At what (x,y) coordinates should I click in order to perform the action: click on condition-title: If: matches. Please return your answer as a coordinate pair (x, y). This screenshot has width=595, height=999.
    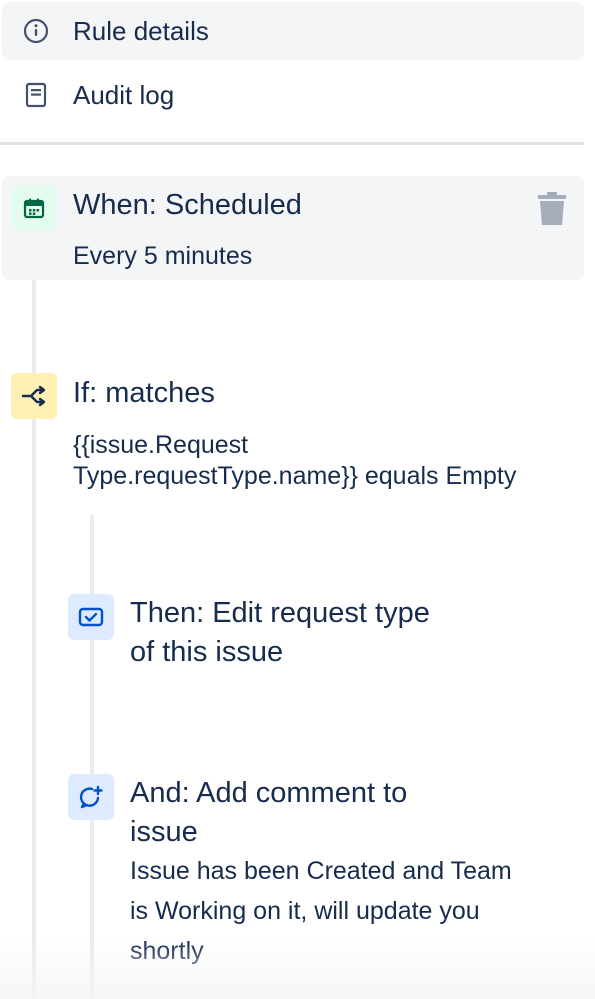
    Looking at the image, I should click on (144, 393).